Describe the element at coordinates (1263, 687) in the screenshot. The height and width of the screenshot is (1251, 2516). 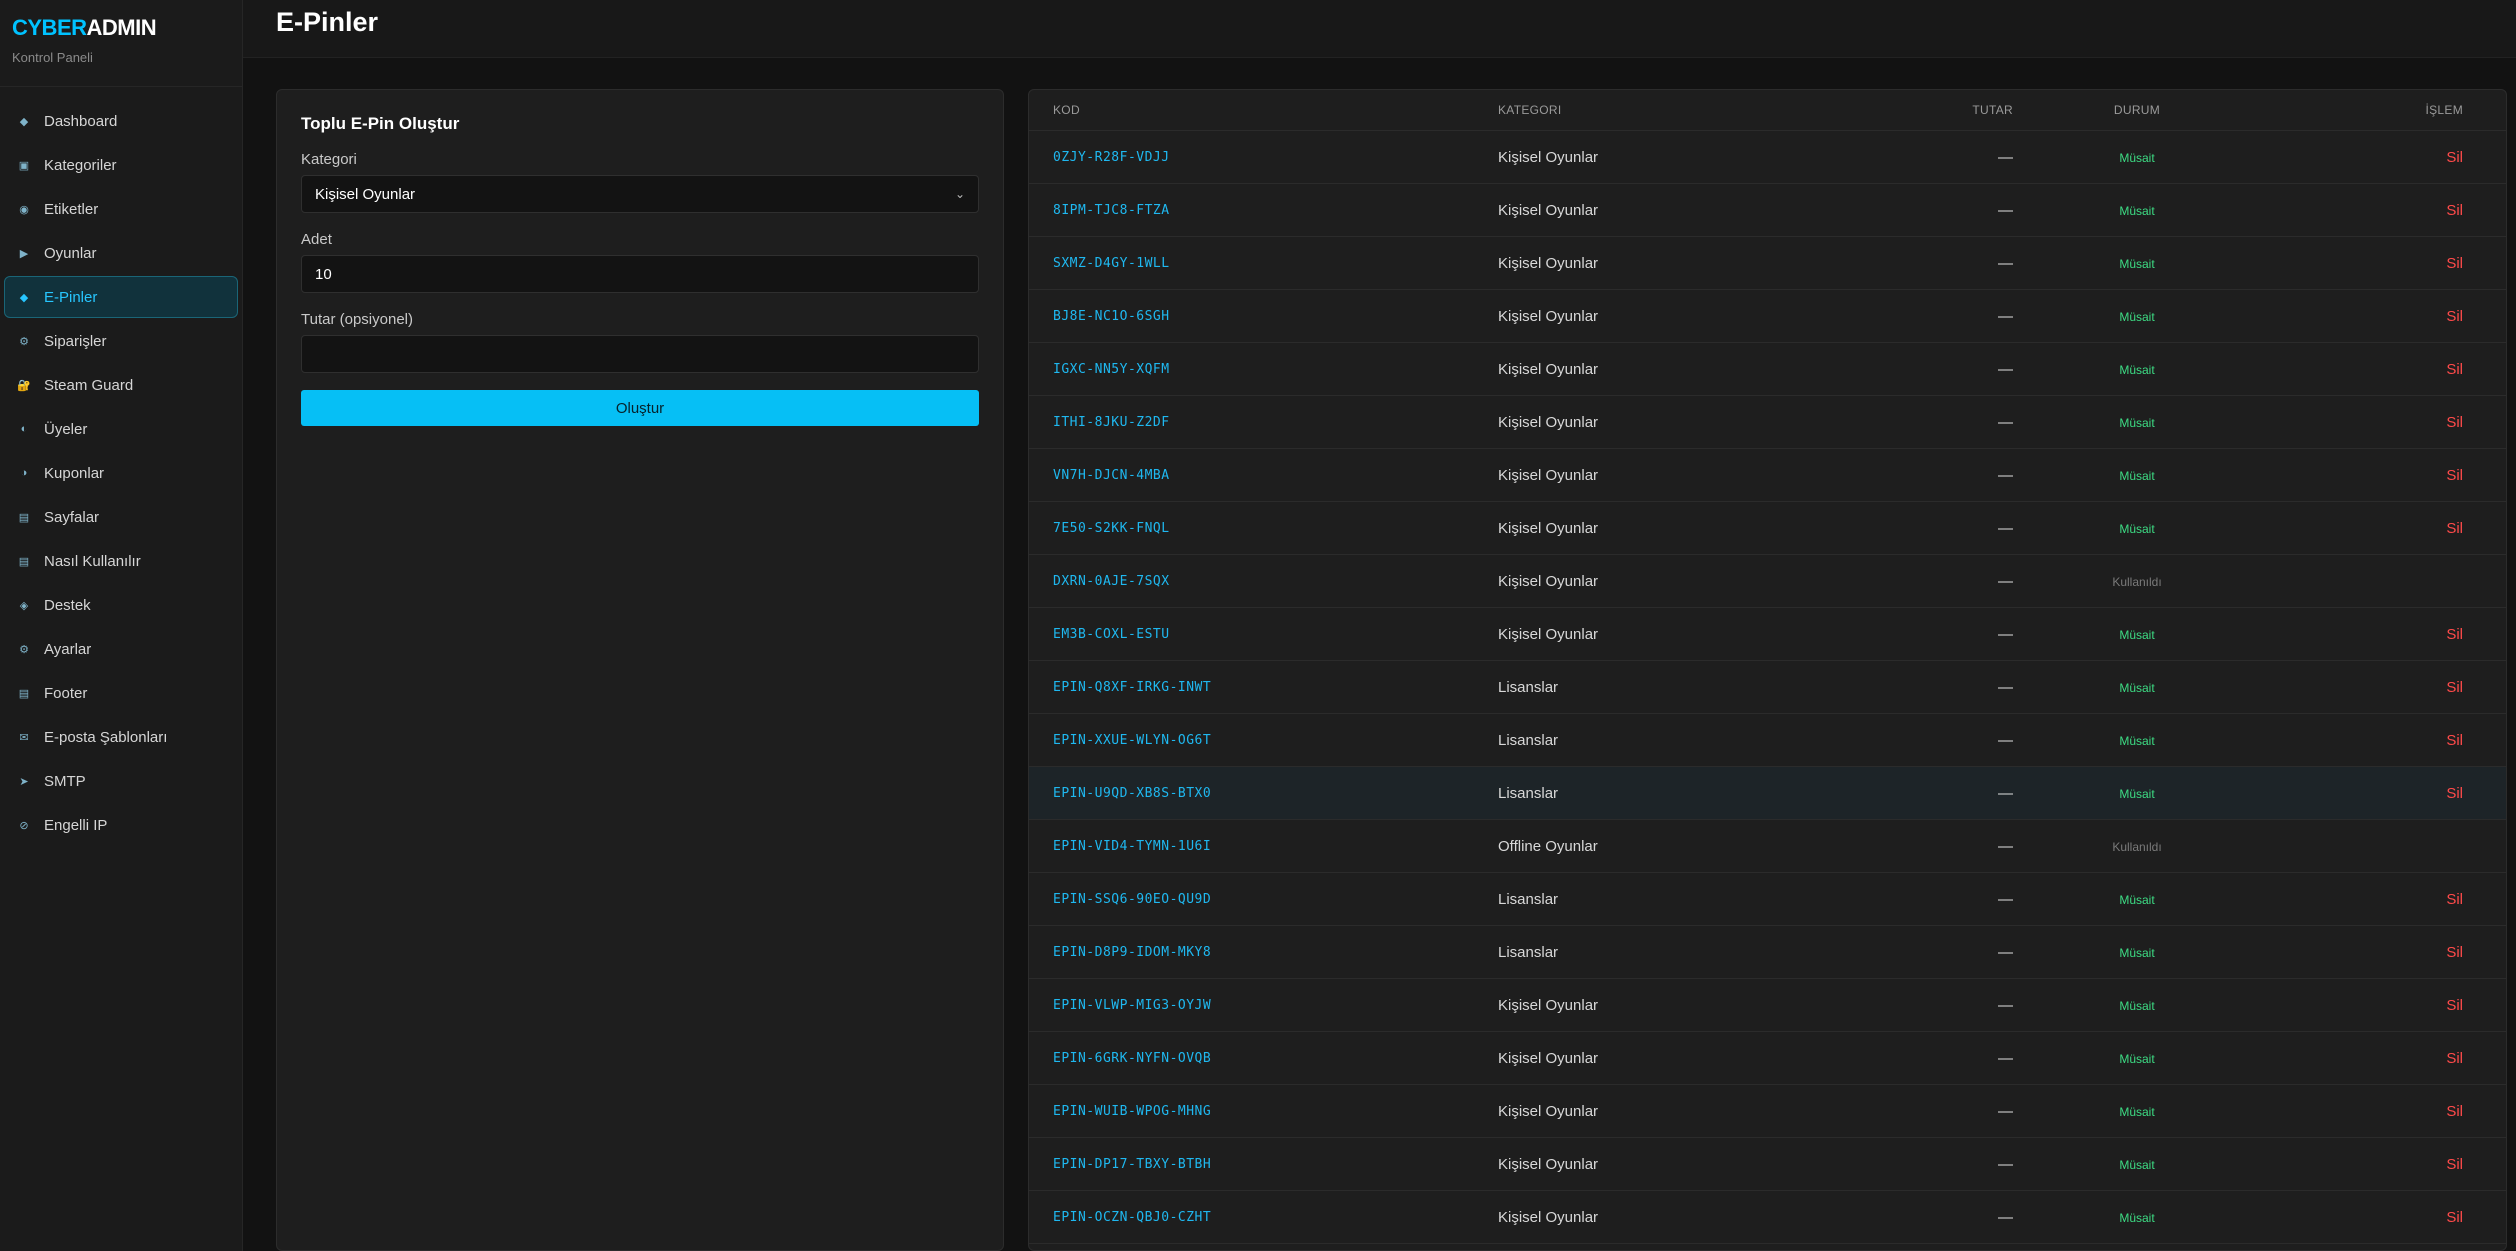
I see `epin-code: EPIN-Q8XF-IRKG-INWT` at that location.